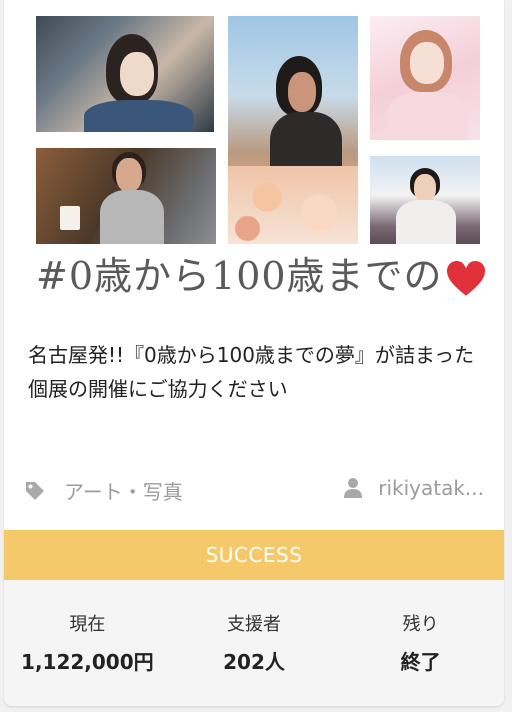 This screenshot has height=712, width=512. What do you see at coordinates (35, 490) in the screenshot?
I see `tag-icon` at bounding box center [35, 490].